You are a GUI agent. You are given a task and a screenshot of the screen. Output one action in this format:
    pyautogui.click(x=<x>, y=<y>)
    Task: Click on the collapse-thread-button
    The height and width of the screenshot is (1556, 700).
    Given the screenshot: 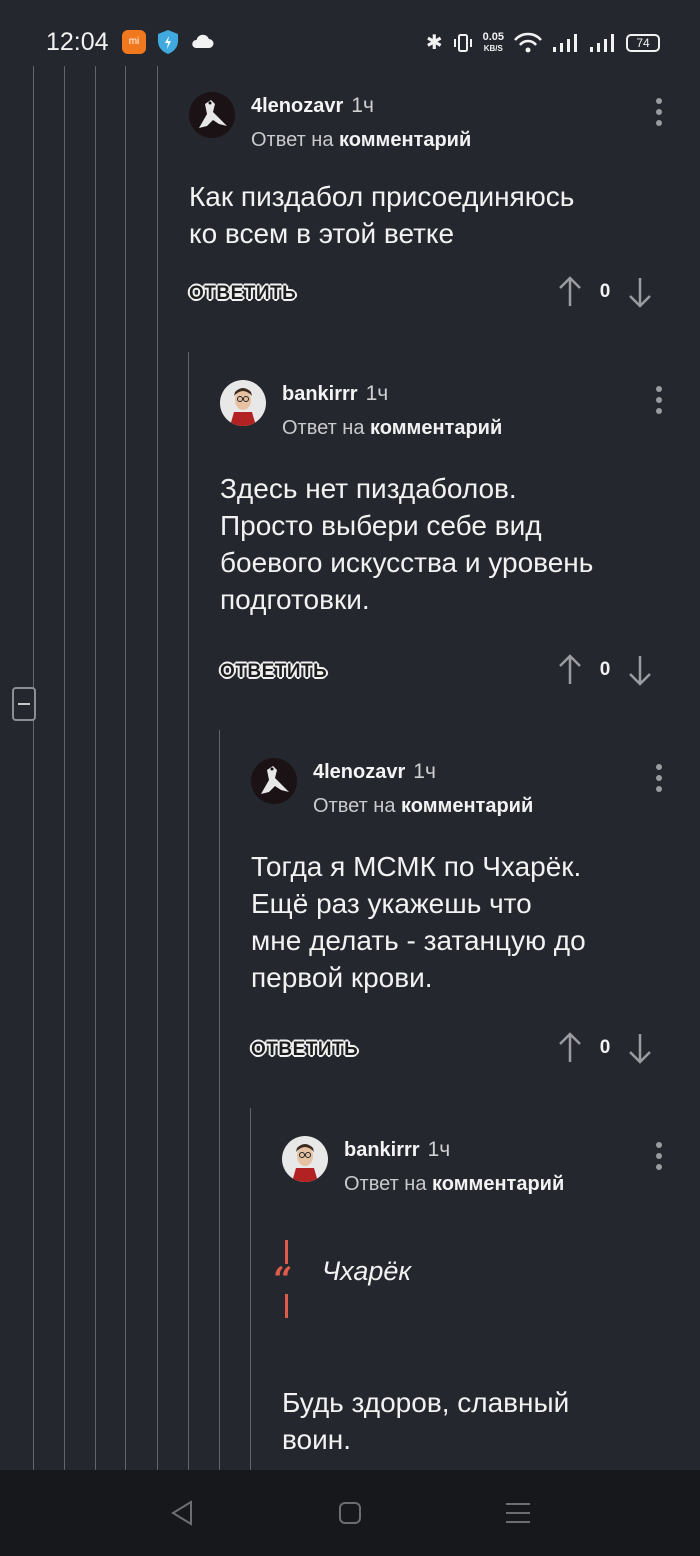 What is the action you would take?
    pyautogui.click(x=24, y=704)
    